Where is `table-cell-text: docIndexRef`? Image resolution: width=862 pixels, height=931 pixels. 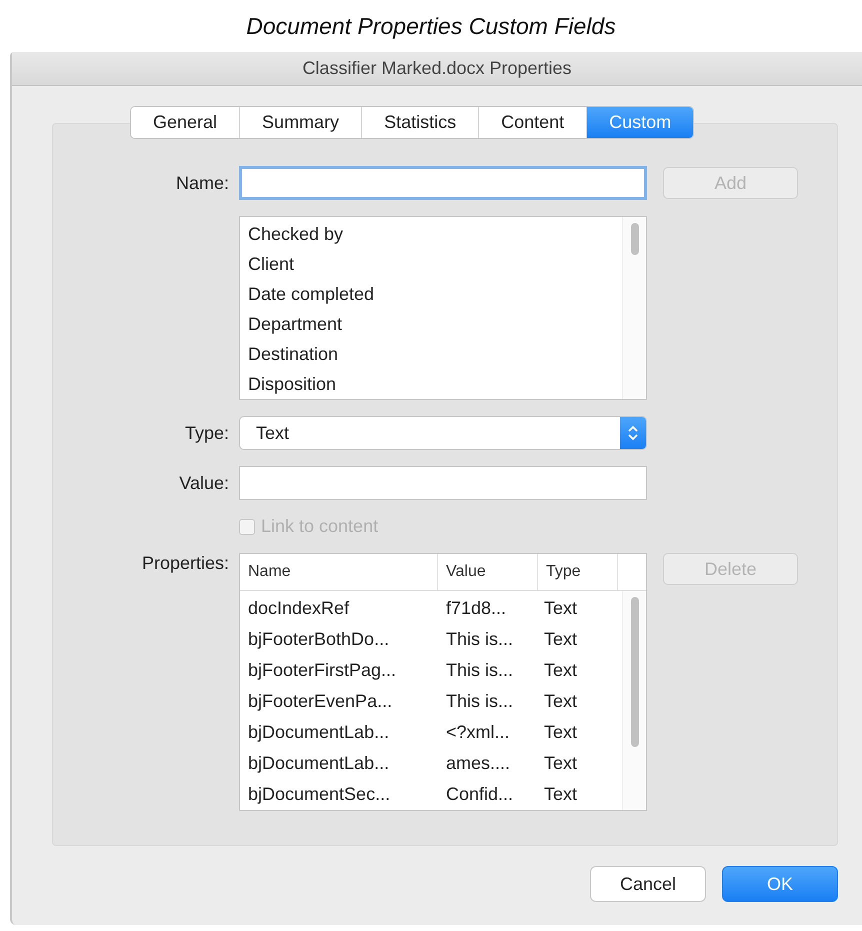
table-cell-text: docIndexRef is located at coordinates (298, 608).